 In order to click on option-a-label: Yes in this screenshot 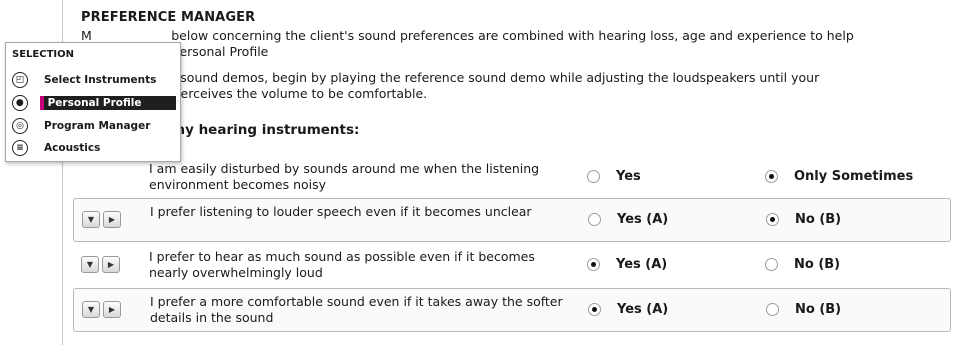, I will do `click(628, 176)`.